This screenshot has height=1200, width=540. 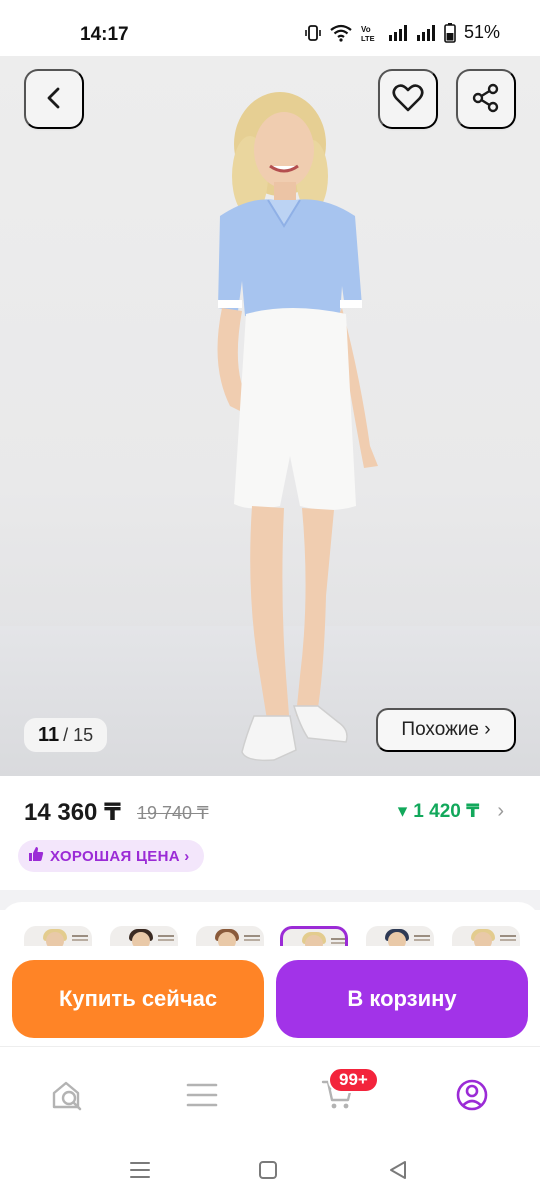 I want to click on nav-home-search, so click(x=68, y=1097).